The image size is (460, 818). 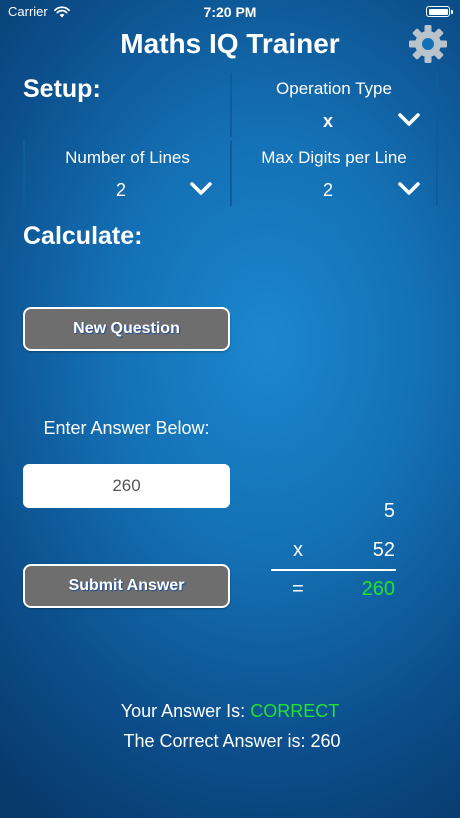 What do you see at coordinates (126, 428) in the screenshot?
I see `enter-answer-label: Enter Answer Below:` at bounding box center [126, 428].